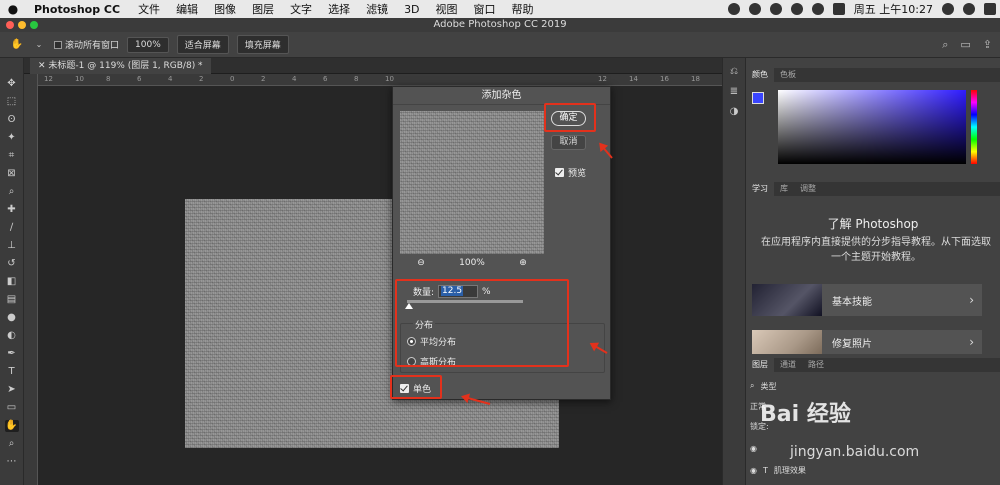 The image size is (1000, 485). What do you see at coordinates (969, 9) in the screenshot?
I see `user-icon` at bounding box center [969, 9].